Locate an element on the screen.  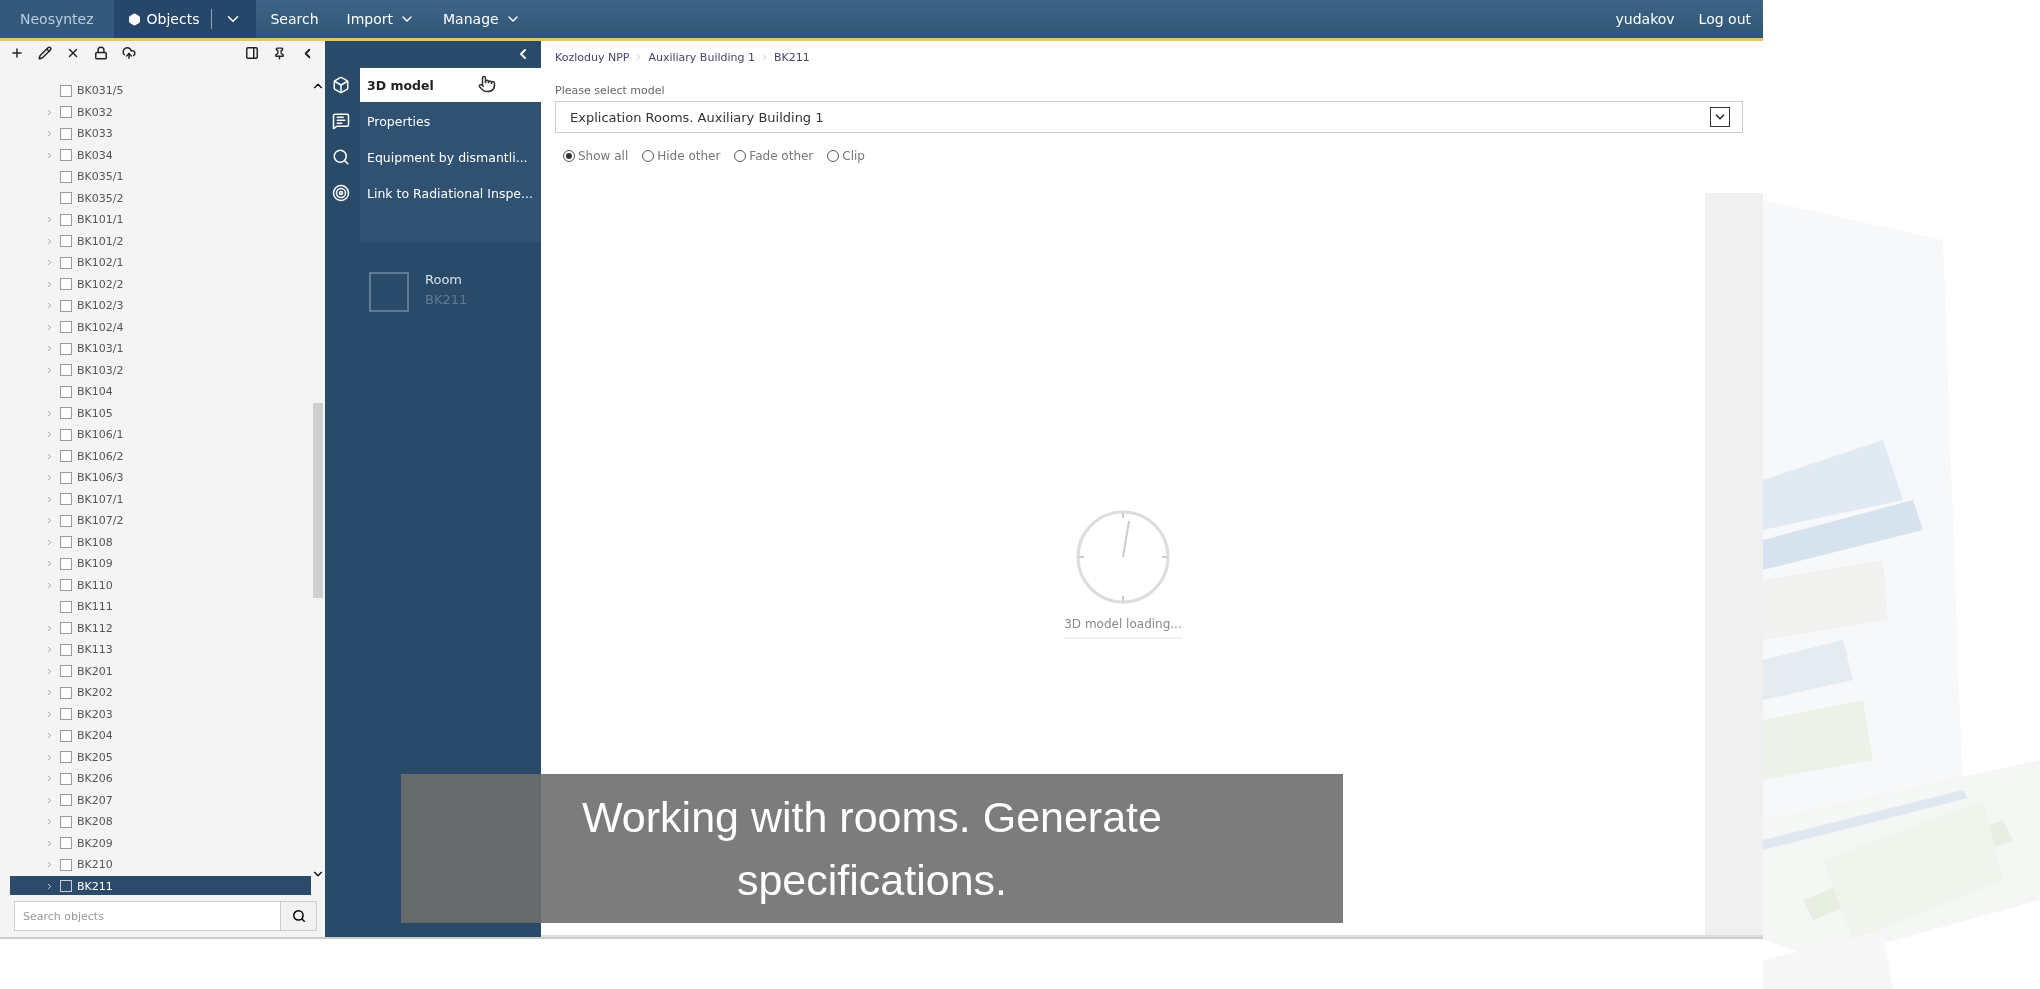
tree-item: BK113 is located at coordinates (160, 650).